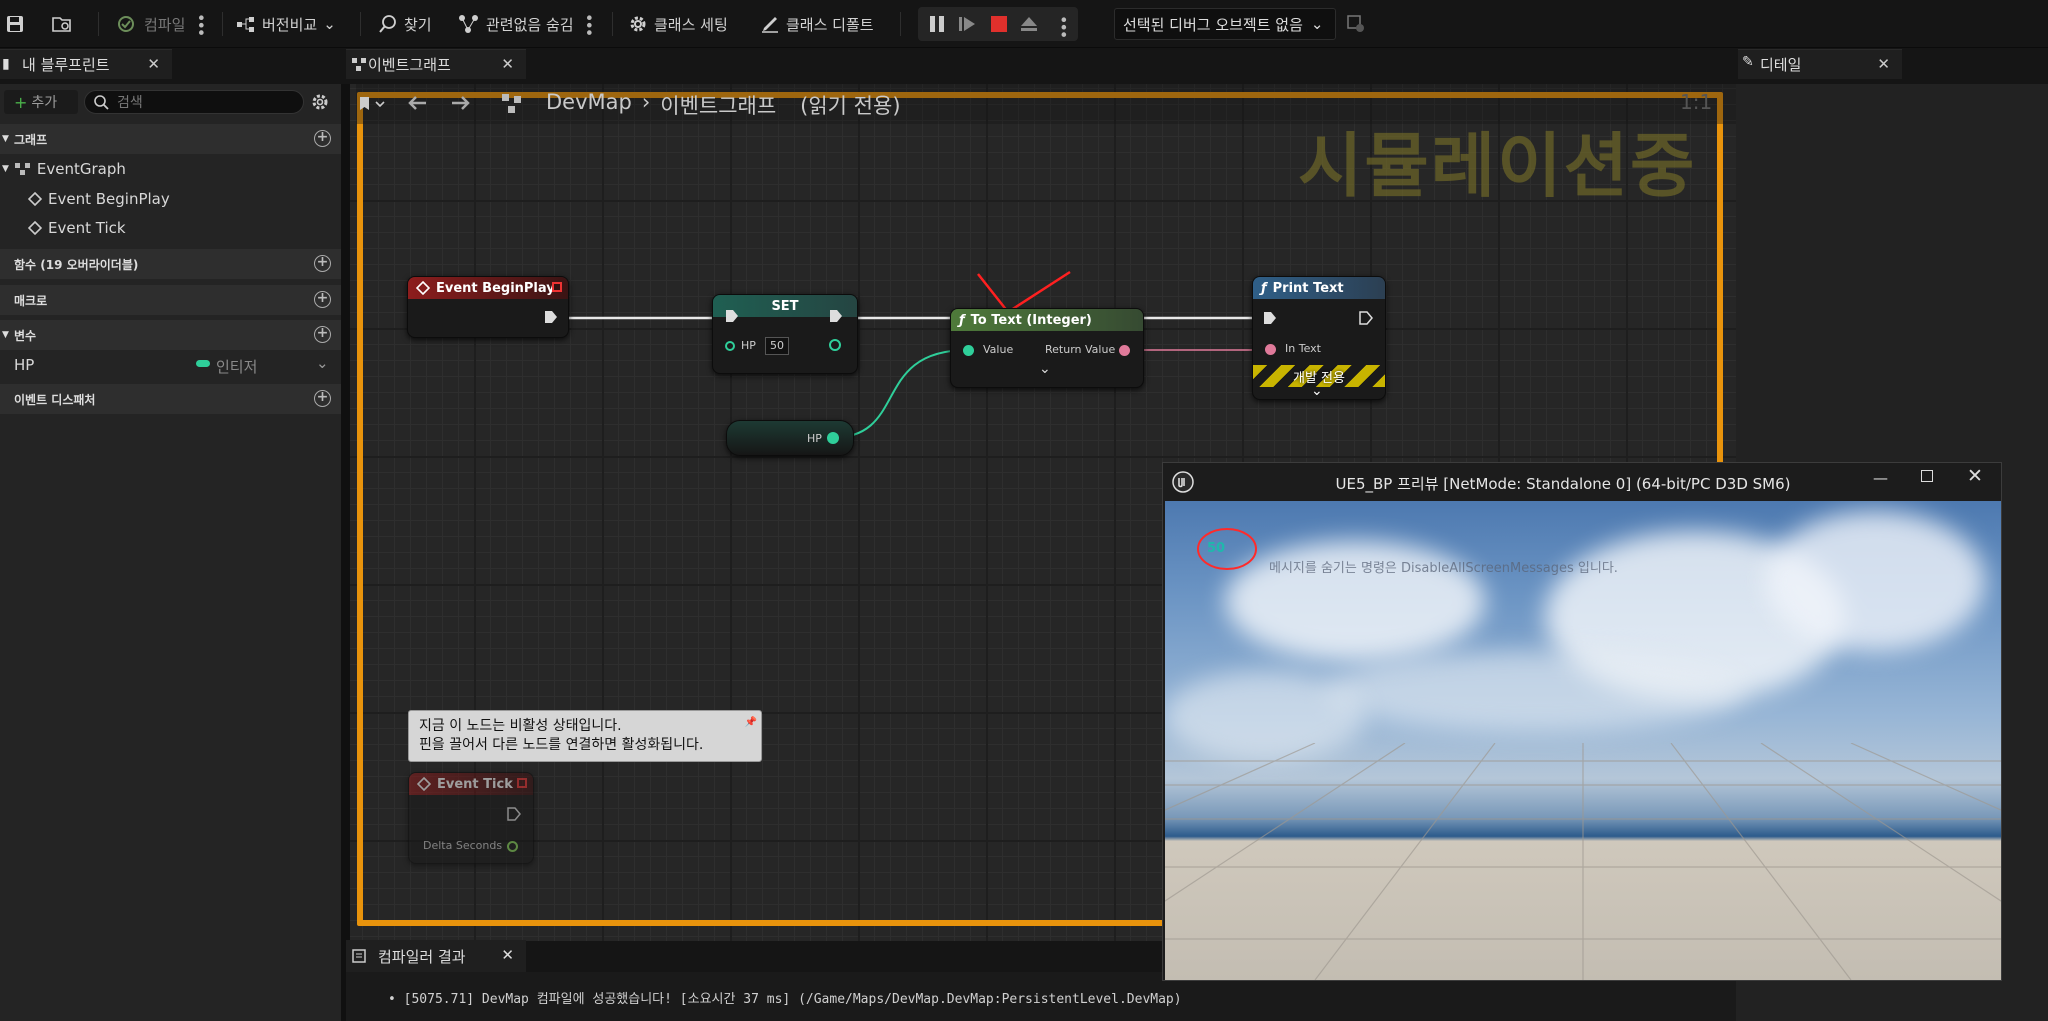 Image resolution: width=2048 pixels, height=1021 pixels. Describe the element at coordinates (170, 264) in the screenshot. I see `section-functions: 함수 (19 오버라이더블) +` at that location.